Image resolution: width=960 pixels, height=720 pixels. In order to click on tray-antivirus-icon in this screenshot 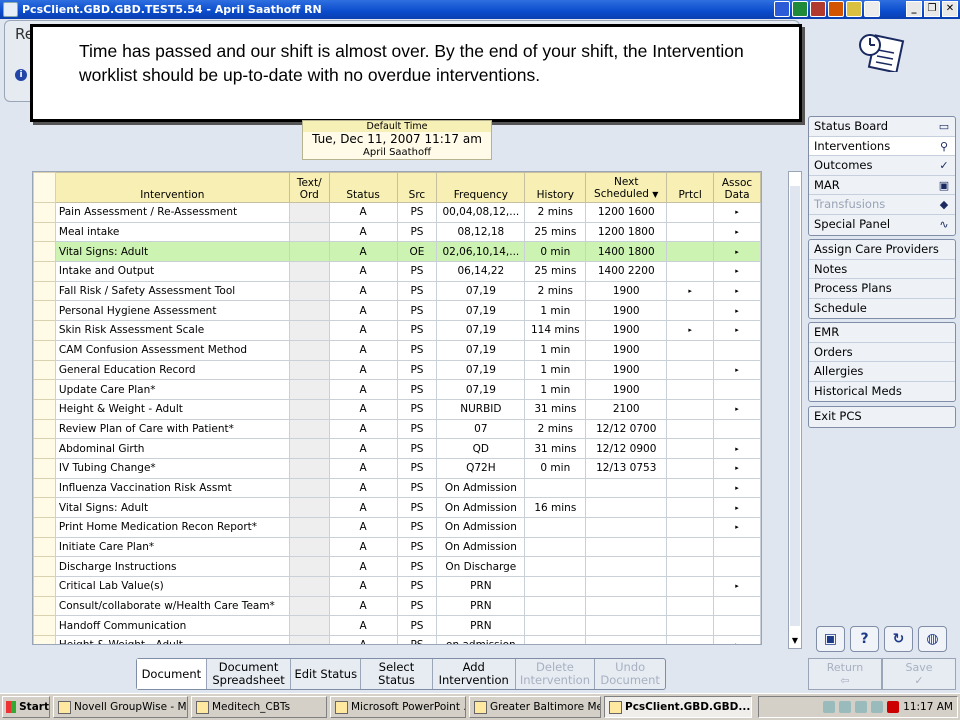, I will do `click(877, 707)`.